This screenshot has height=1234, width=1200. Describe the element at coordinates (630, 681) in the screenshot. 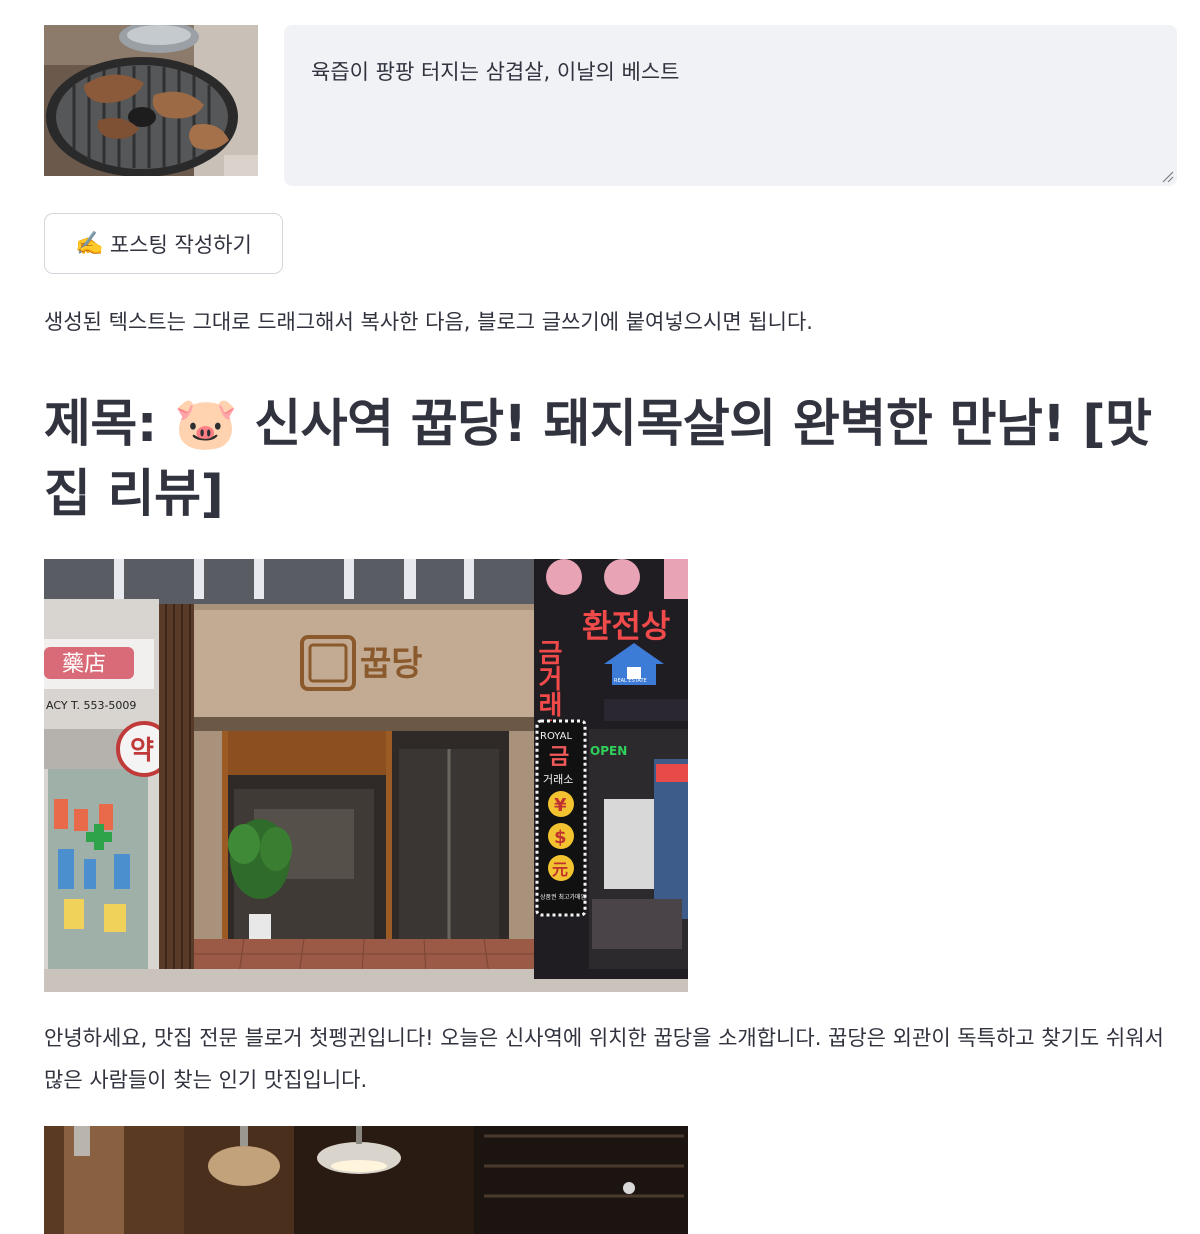

I see `real-estate-label: REAL ESTATE` at that location.